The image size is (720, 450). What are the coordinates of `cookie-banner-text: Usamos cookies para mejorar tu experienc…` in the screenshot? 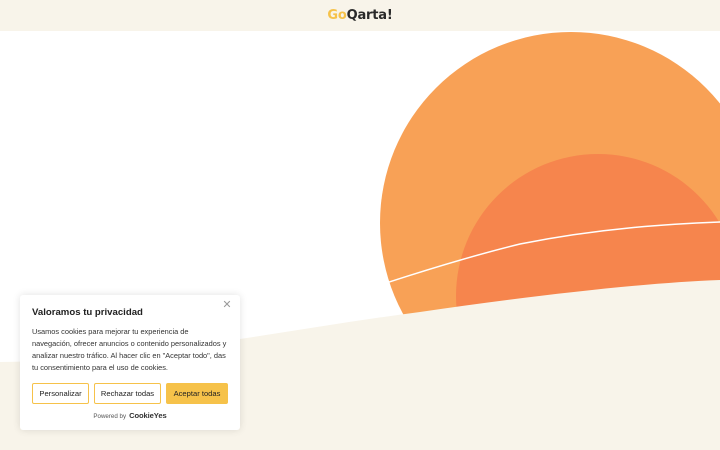 It's located at (129, 349).